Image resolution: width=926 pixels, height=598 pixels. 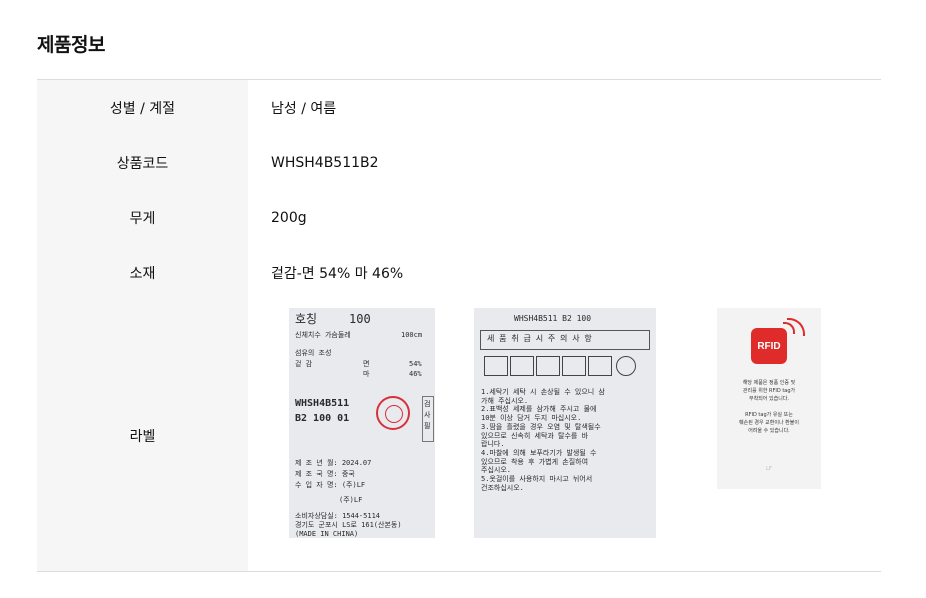 I want to click on tag-text: 신체치수 가슴둘레, so click(x=323, y=335).